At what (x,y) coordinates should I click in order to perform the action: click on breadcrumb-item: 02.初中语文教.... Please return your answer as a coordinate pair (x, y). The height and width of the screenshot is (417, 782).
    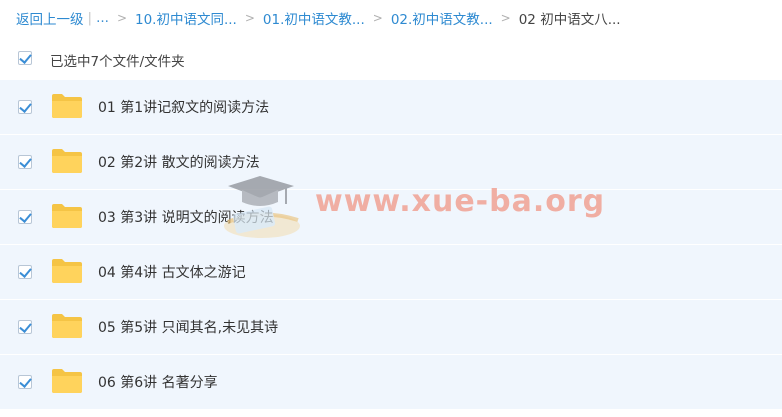
    Looking at the image, I should click on (442, 18).